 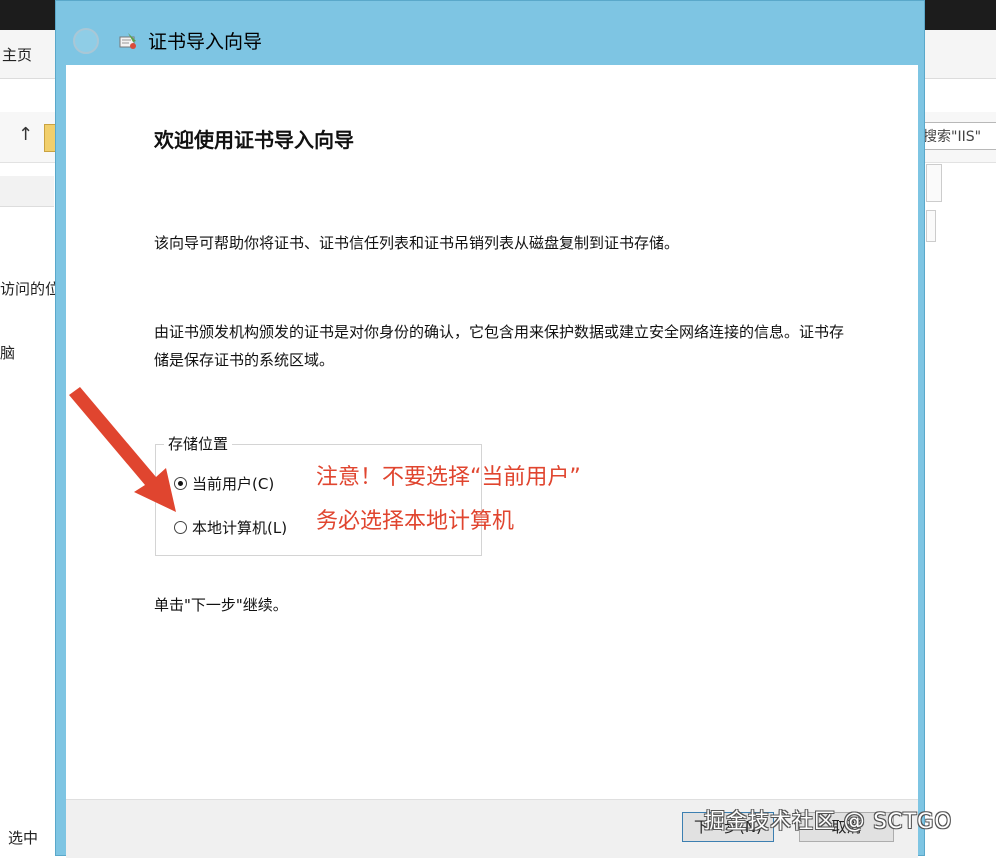 I want to click on column-header, so click(x=27, y=191).